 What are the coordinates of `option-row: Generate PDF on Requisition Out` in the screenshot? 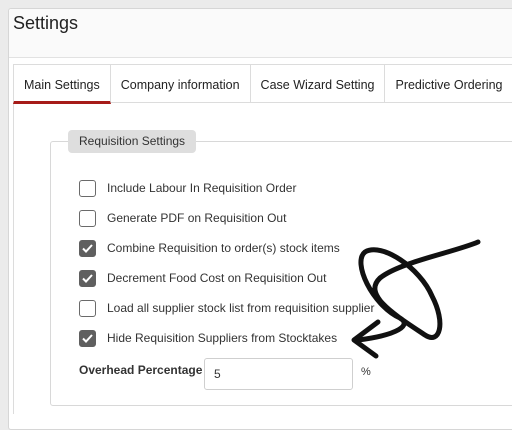 It's located at (182, 218).